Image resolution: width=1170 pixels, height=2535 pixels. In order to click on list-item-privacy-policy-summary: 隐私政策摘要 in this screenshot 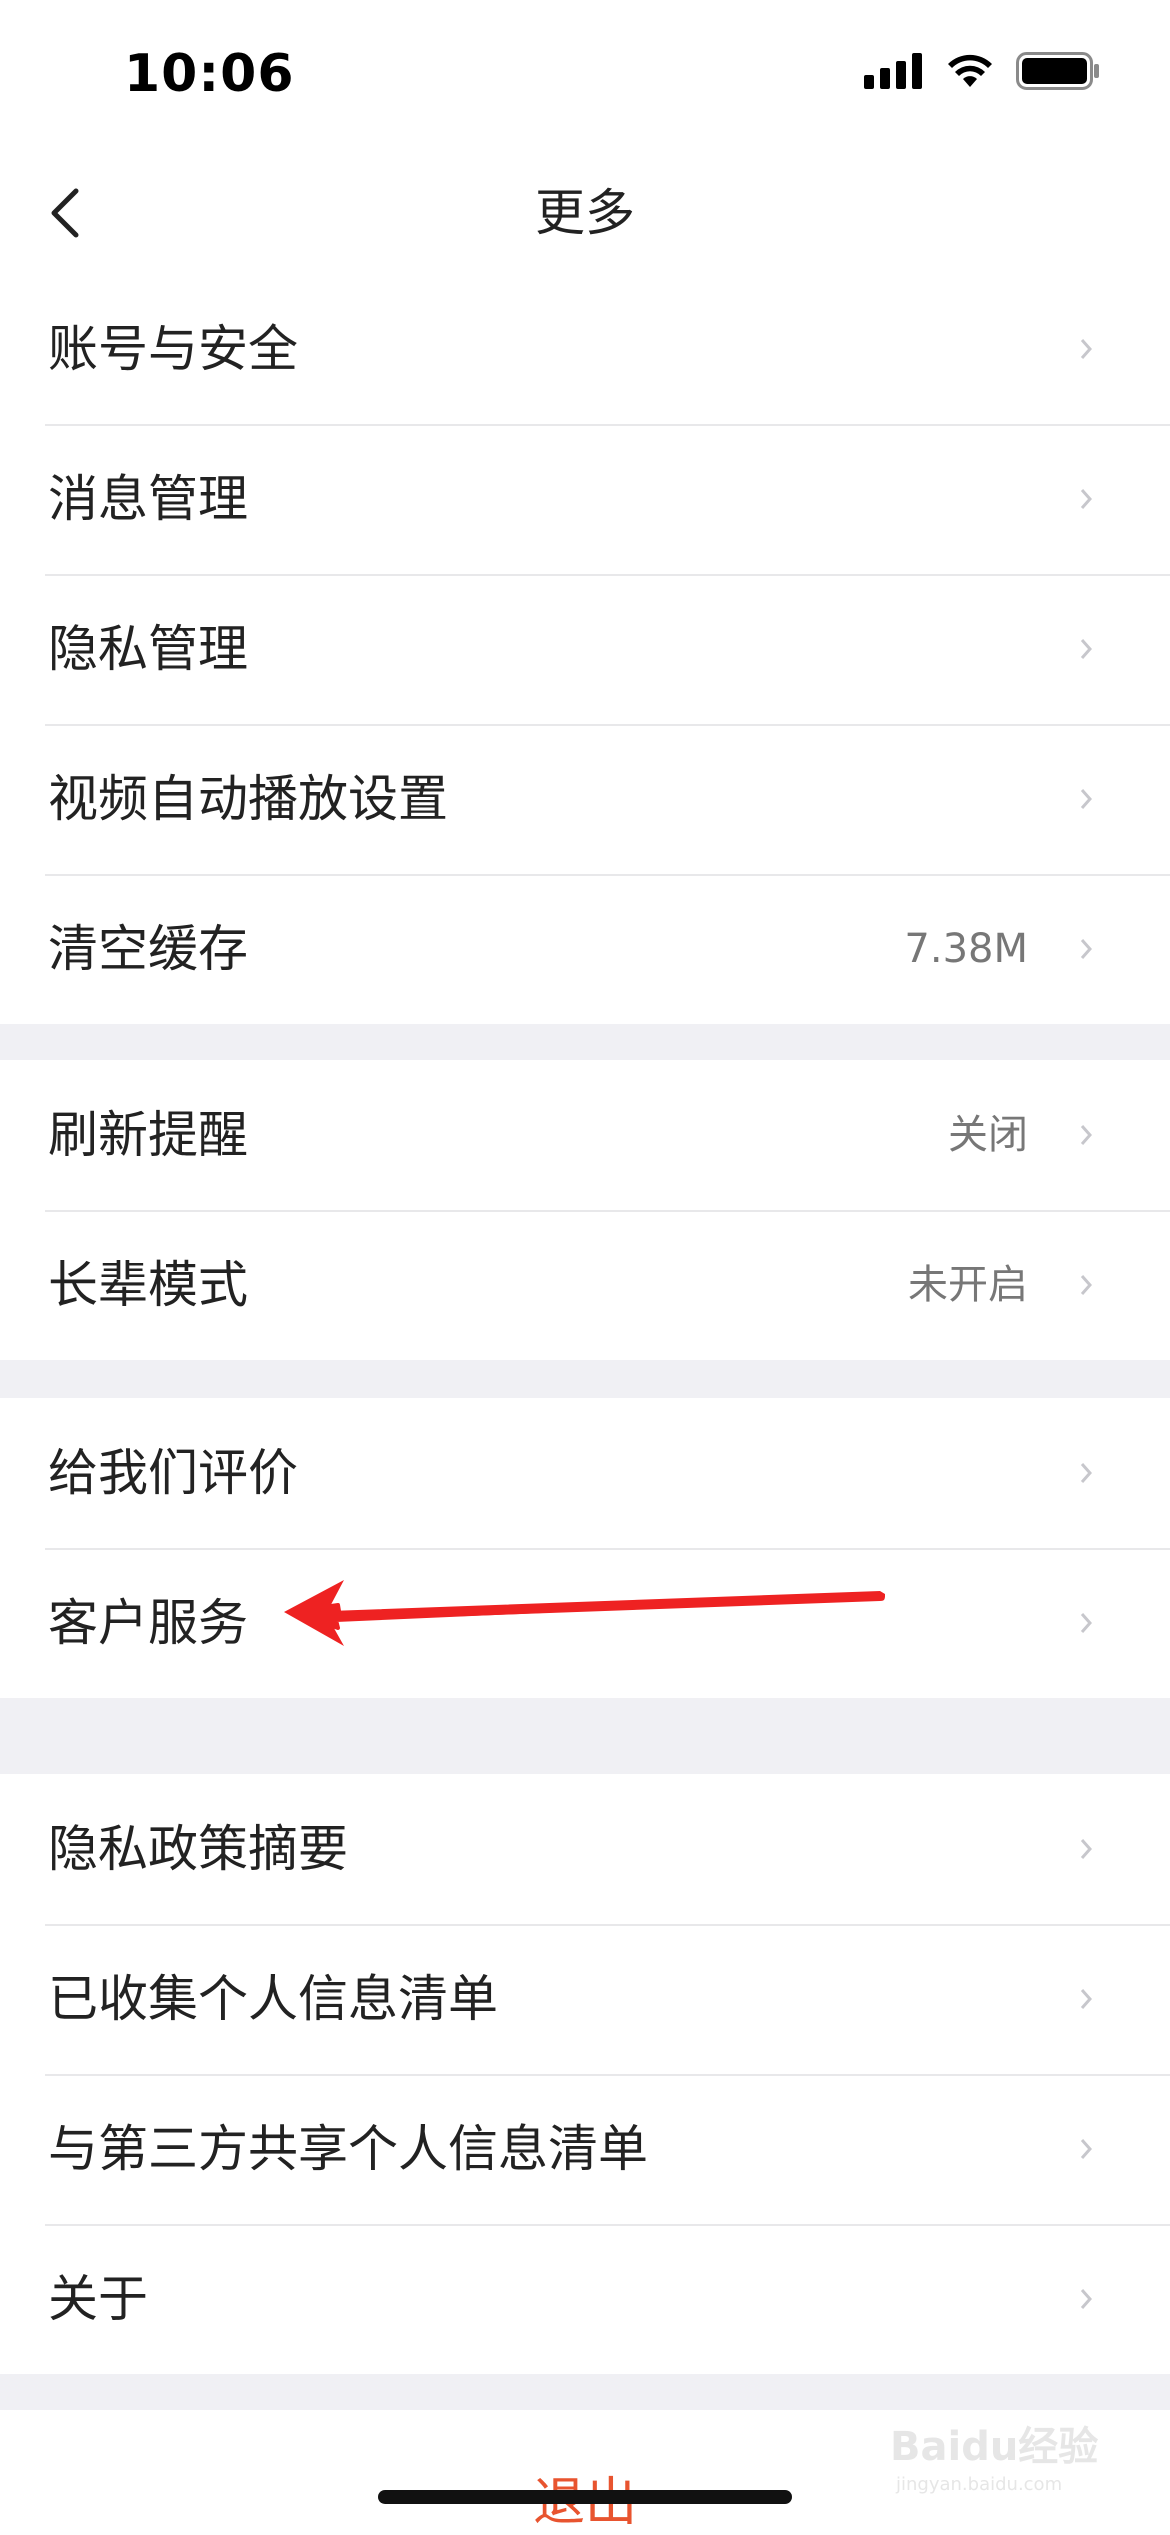, I will do `click(585, 1849)`.